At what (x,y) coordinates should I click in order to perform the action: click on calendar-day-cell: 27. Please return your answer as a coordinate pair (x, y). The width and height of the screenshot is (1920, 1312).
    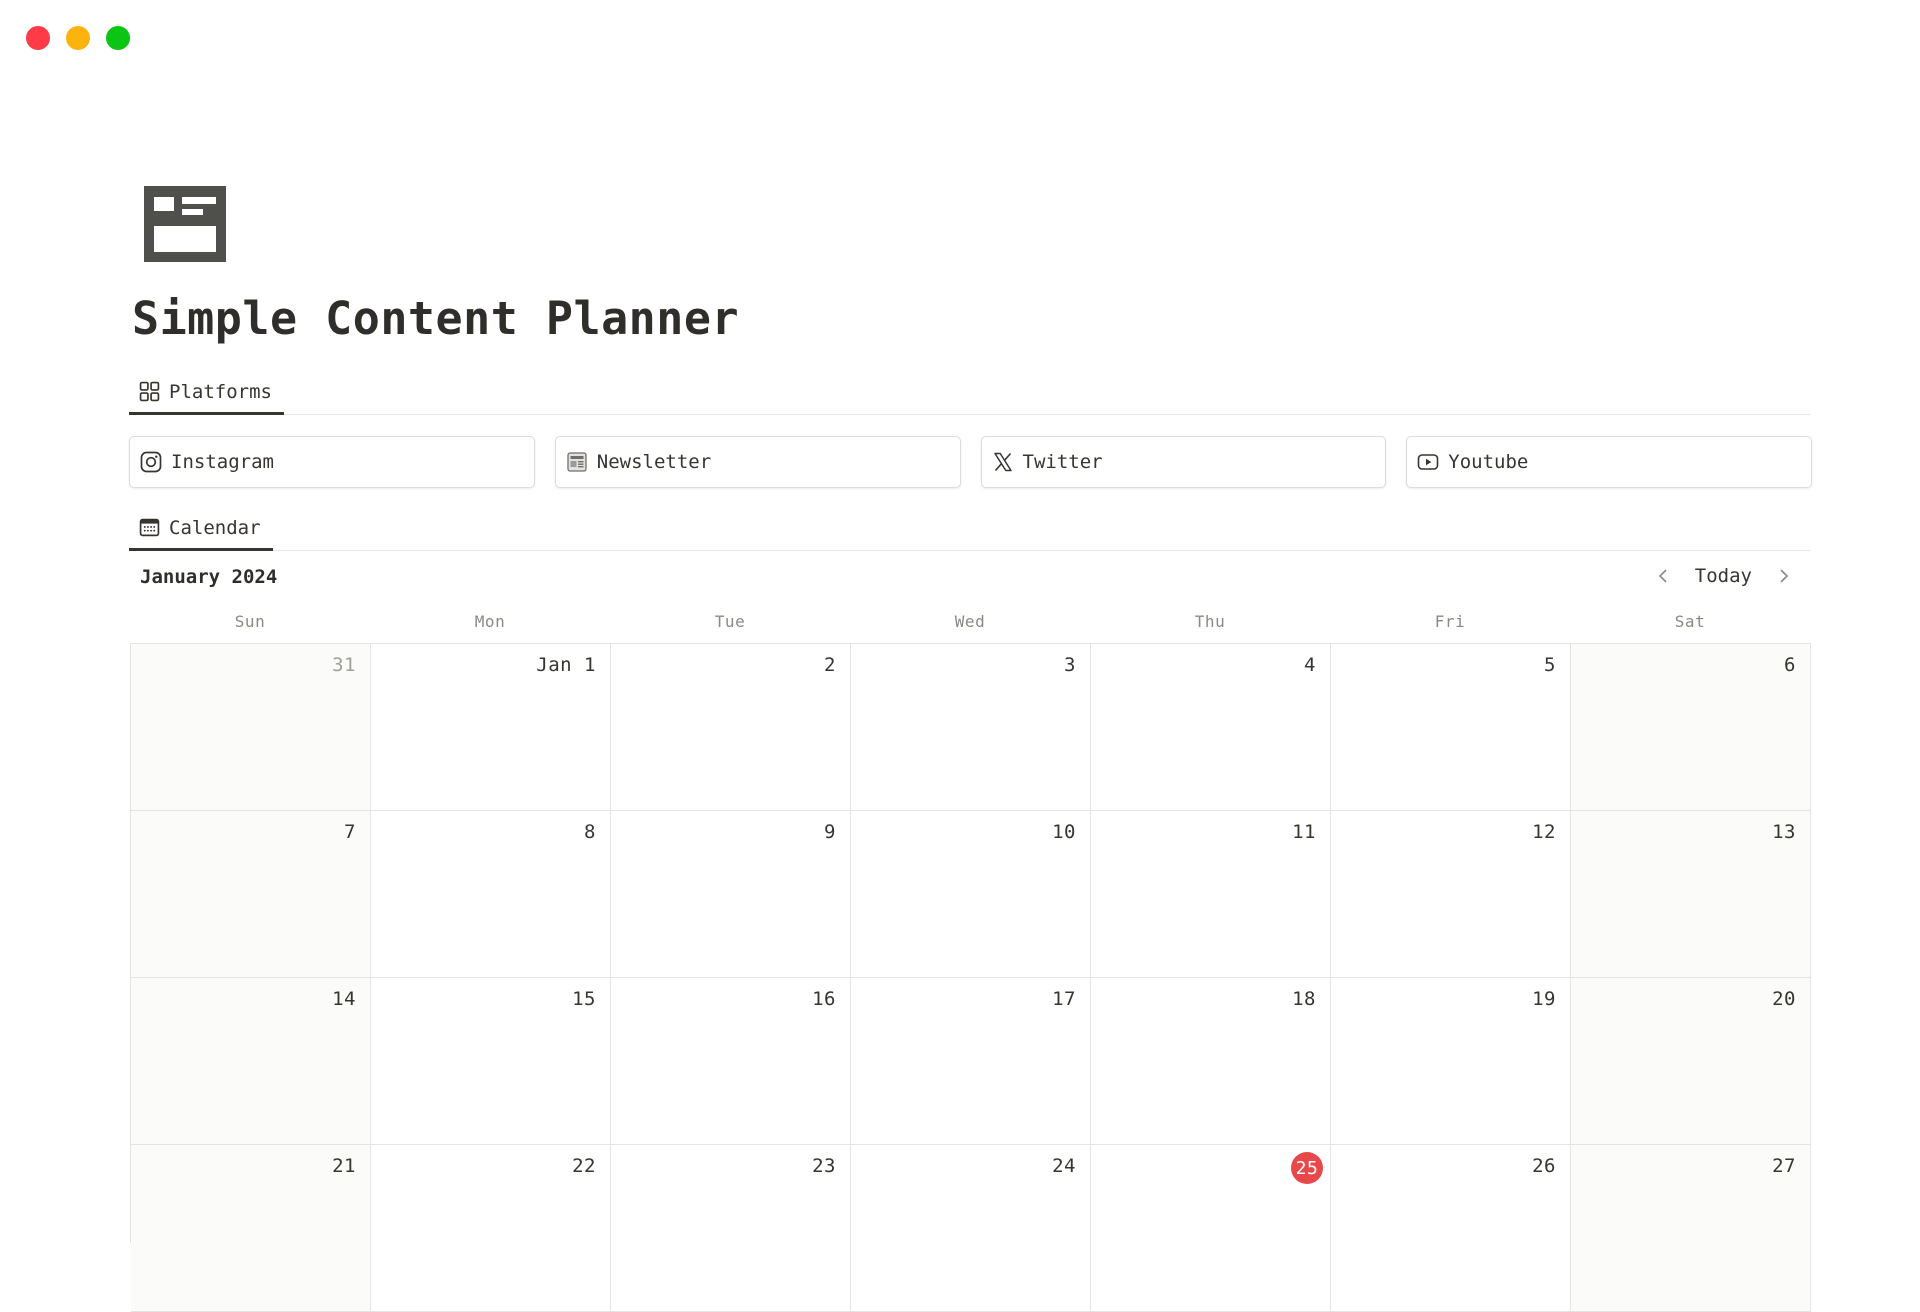
    Looking at the image, I should click on (1691, 1228).